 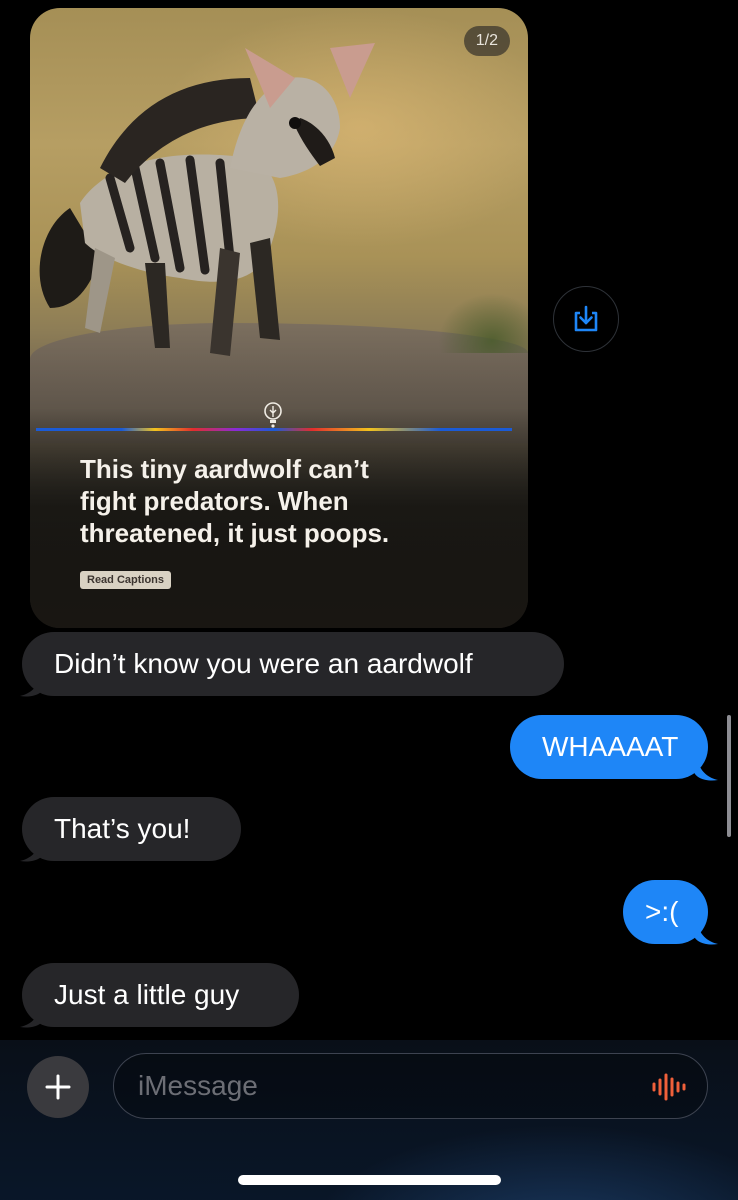 I want to click on message-text: Didn’t know you were an aardwolf, so click(x=263, y=663).